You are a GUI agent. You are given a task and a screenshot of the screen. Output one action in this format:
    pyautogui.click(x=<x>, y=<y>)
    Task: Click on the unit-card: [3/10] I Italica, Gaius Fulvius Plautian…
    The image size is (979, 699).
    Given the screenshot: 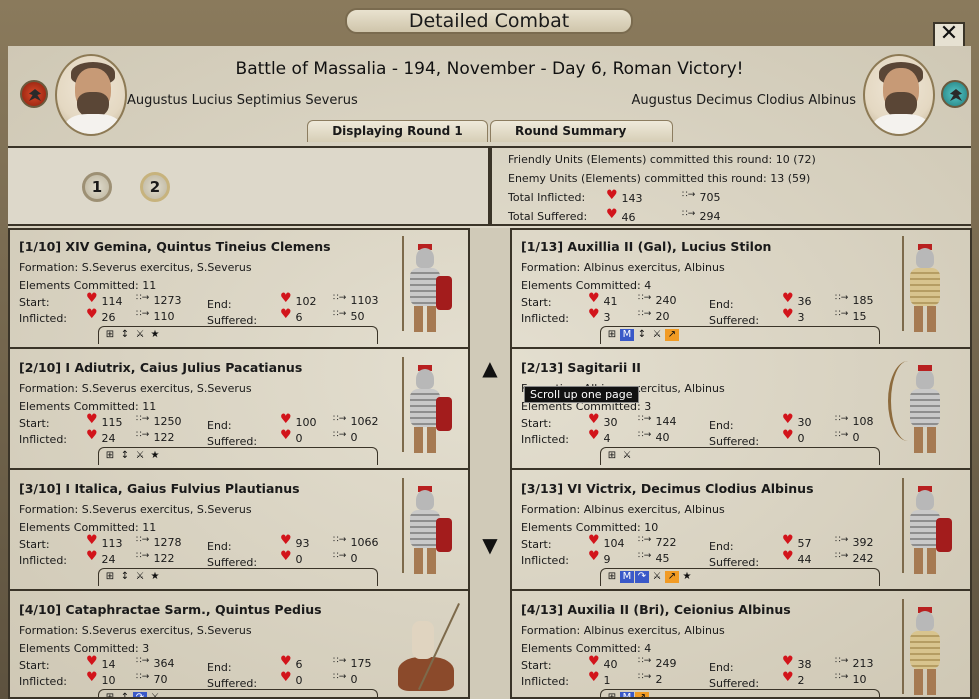 What is the action you would take?
    pyautogui.click(x=239, y=531)
    